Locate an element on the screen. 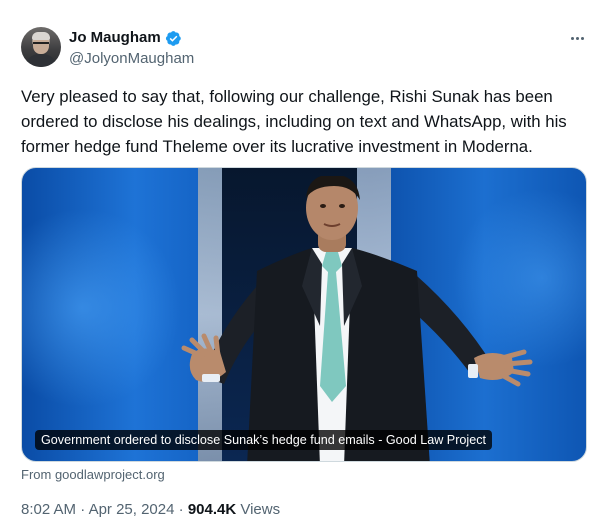  verified-badge-icon is located at coordinates (173, 38).